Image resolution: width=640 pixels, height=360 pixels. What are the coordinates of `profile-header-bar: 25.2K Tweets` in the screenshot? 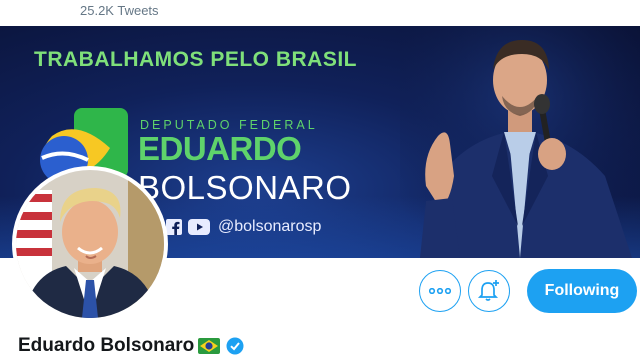 It's located at (320, 13).